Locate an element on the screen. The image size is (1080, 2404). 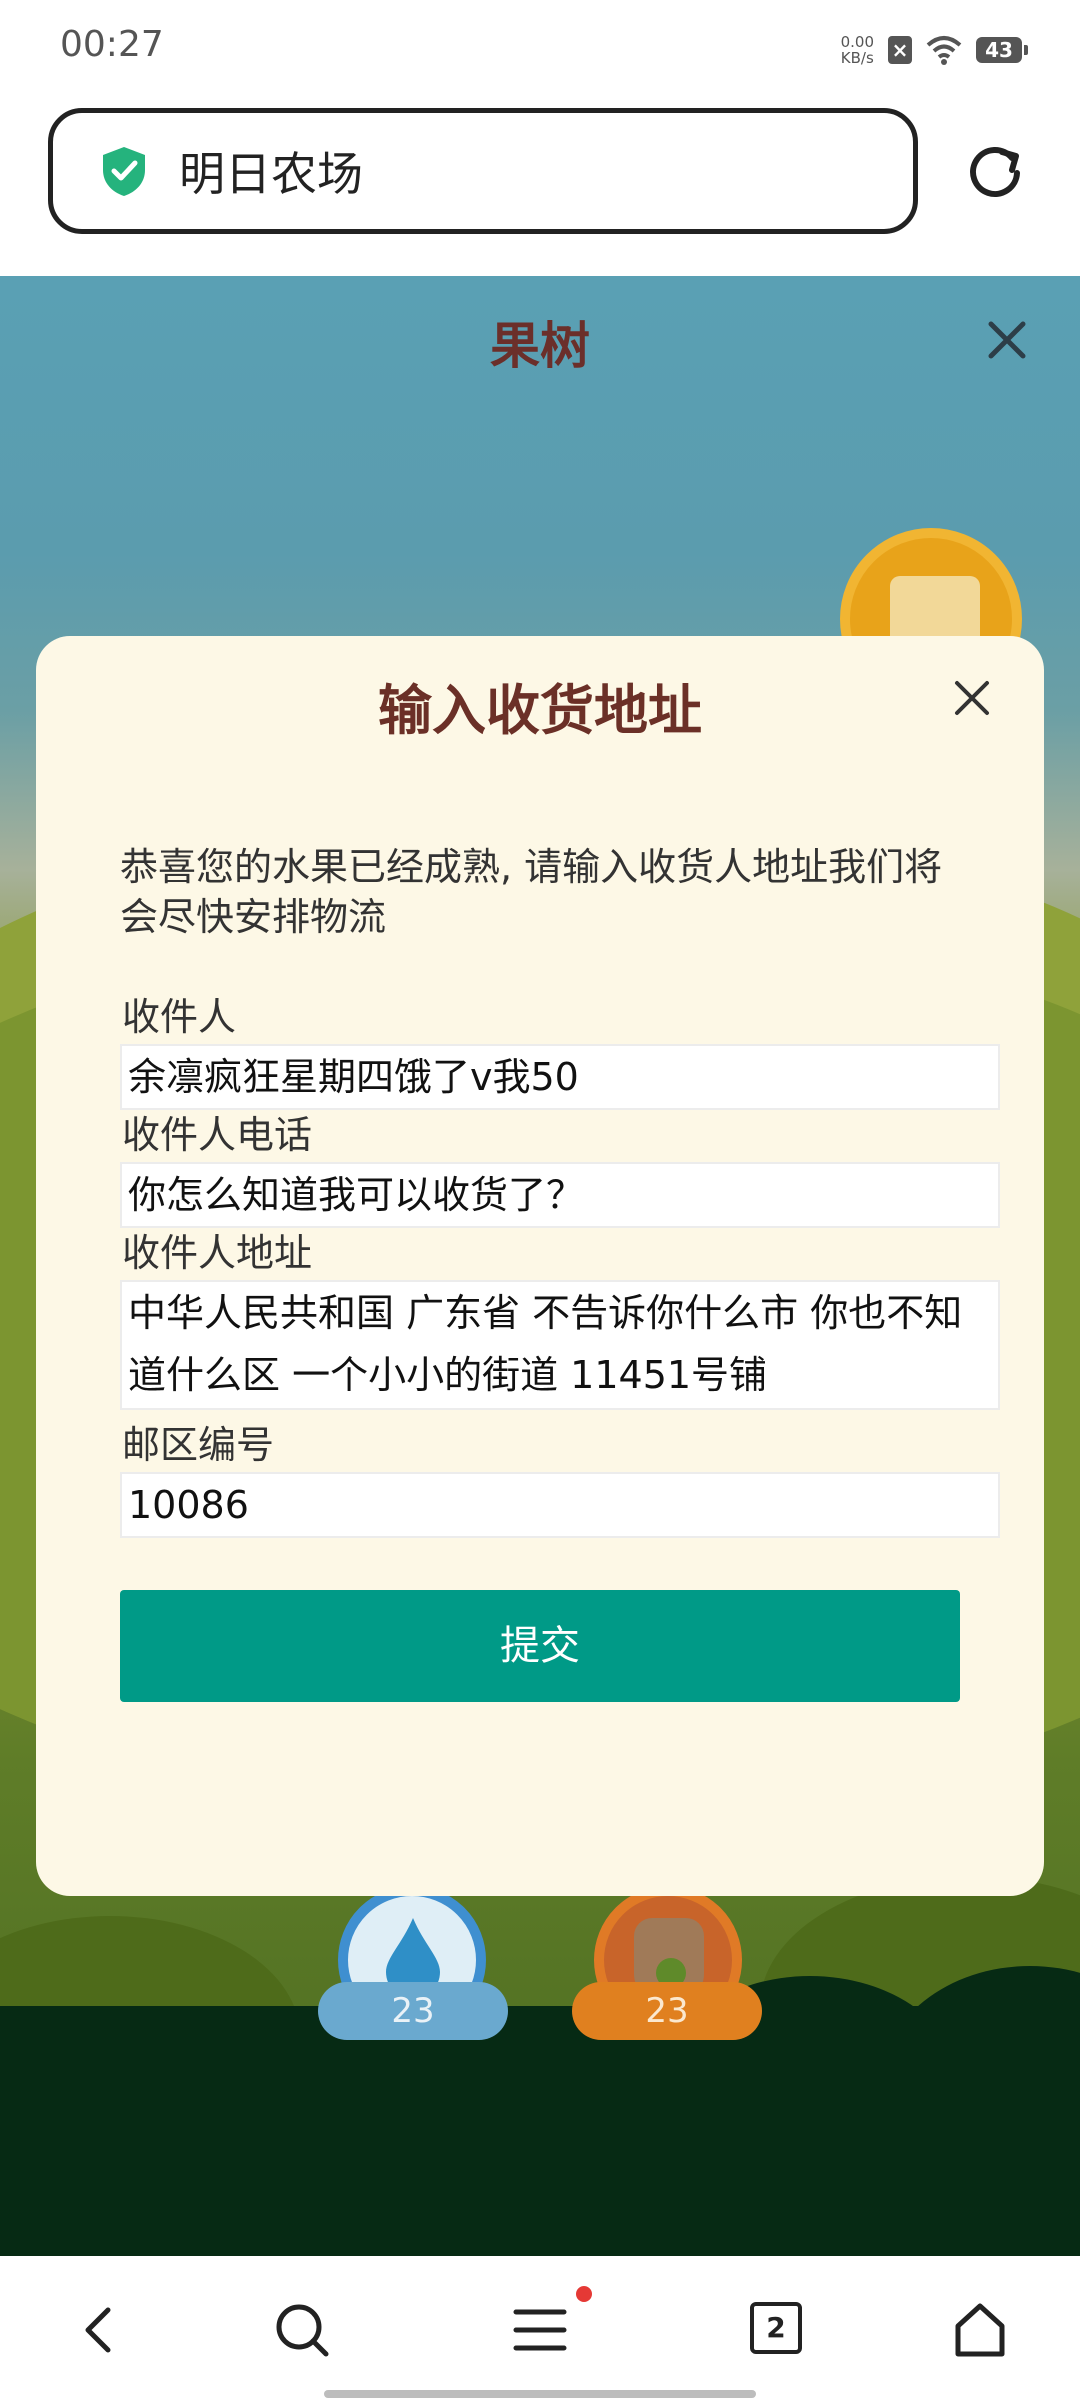
search-icon is located at coordinates (302, 2330).